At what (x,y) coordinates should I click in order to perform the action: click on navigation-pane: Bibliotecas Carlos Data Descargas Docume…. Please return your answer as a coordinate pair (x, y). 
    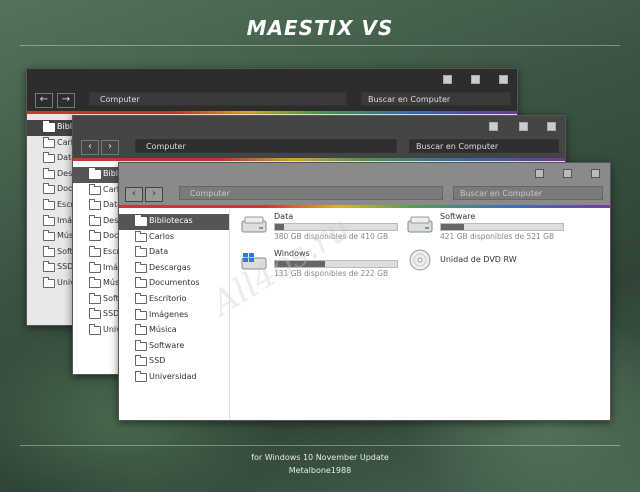
    Looking at the image, I should click on (174, 314).